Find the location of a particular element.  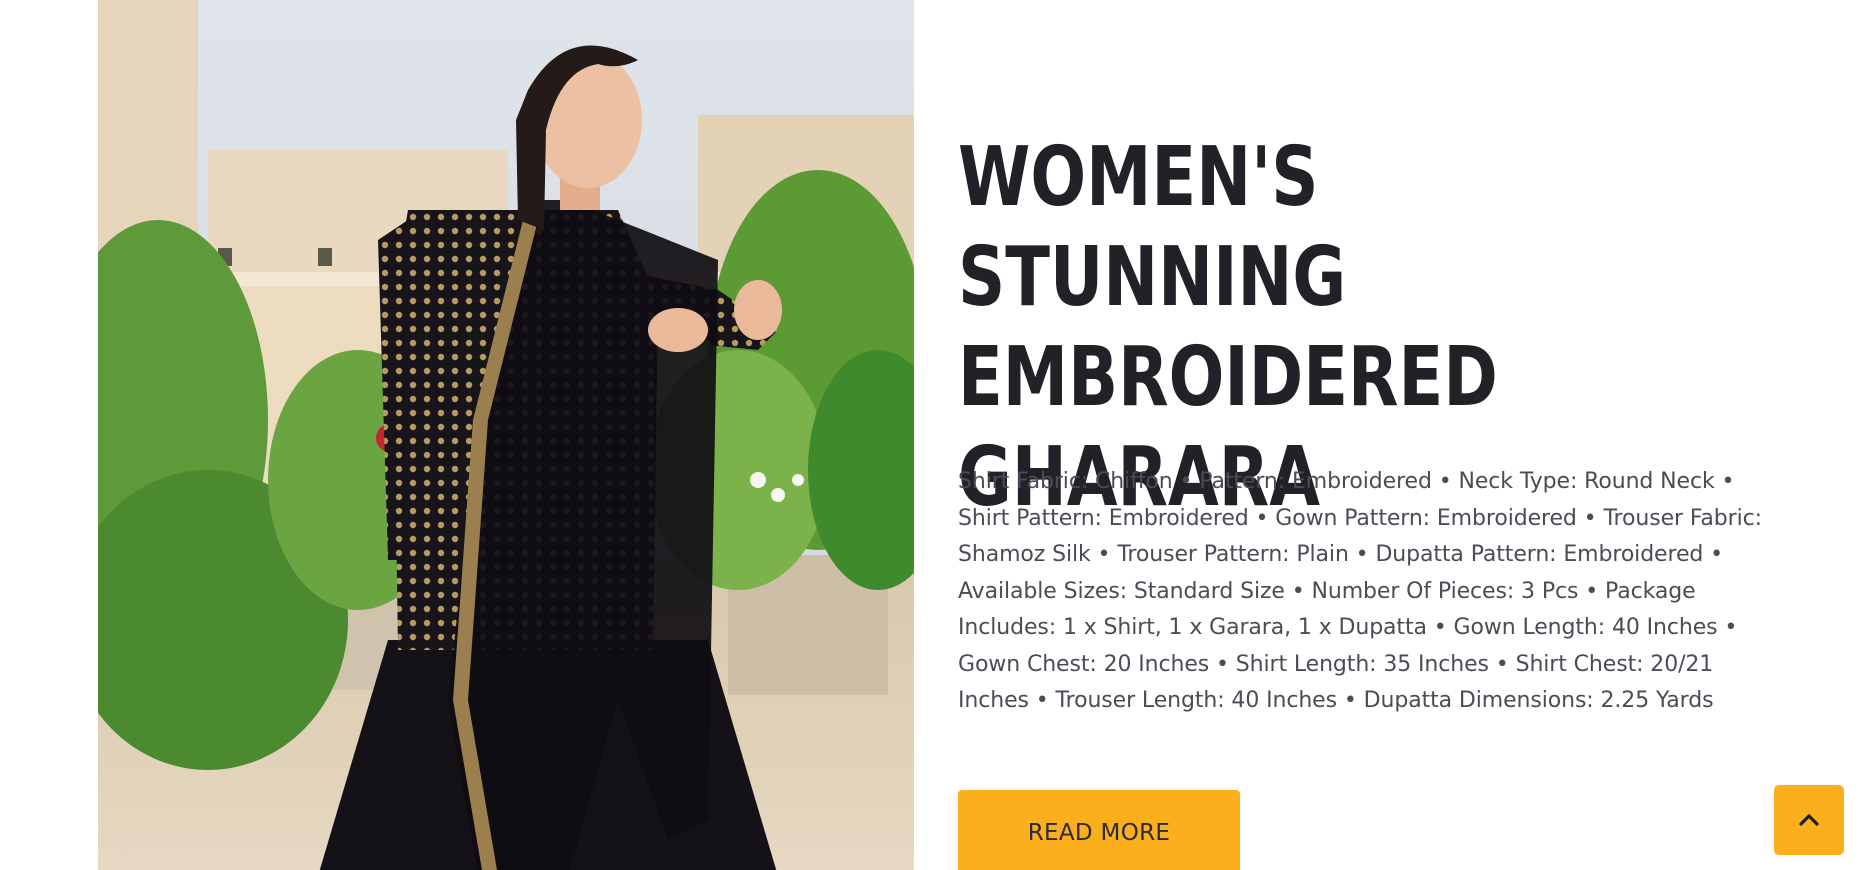

read-more-button: READ MORE is located at coordinates (1099, 830).